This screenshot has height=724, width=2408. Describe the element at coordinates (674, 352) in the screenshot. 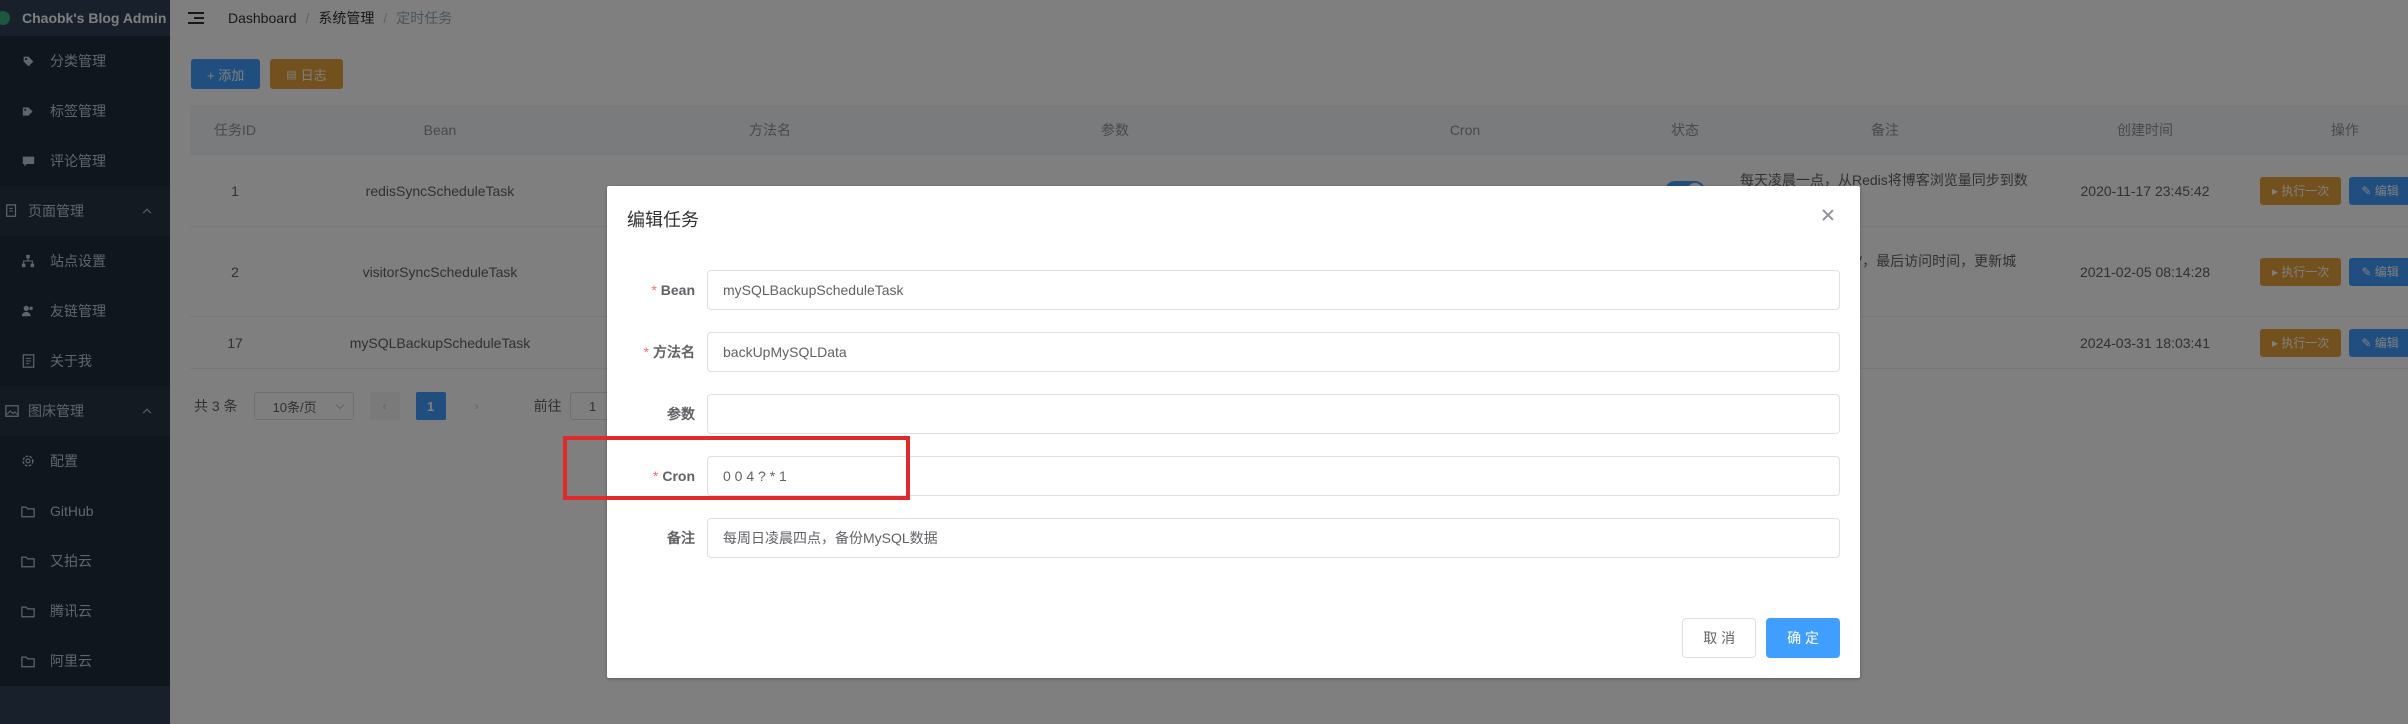

I see `method-label: 方法名` at that location.